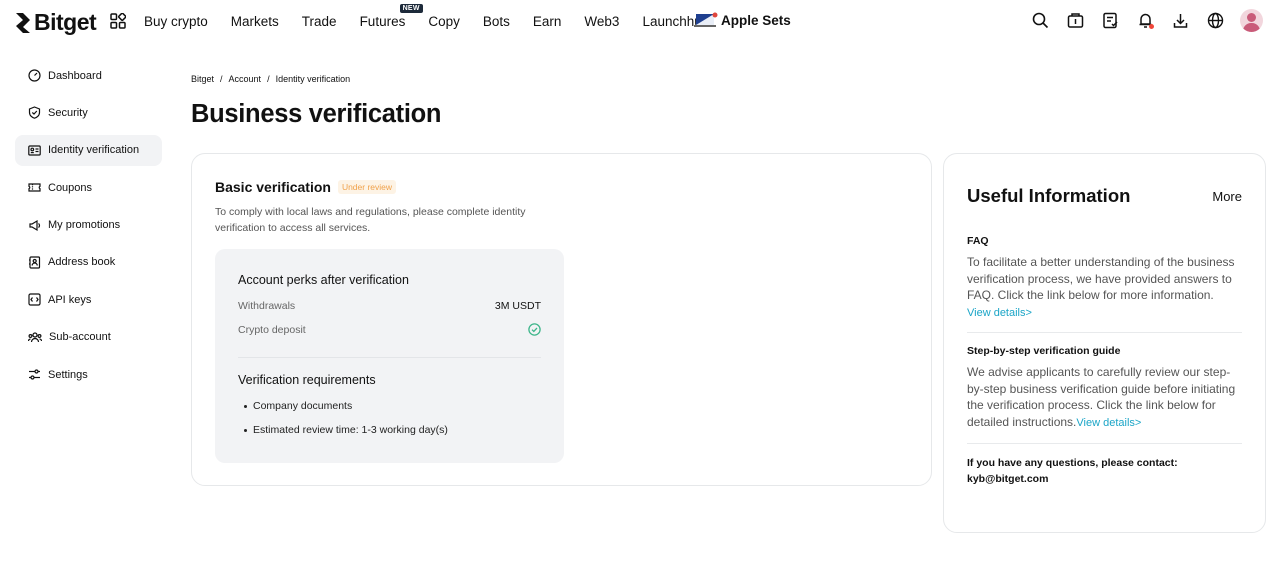  What do you see at coordinates (1151, 26) in the screenshot?
I see `notification-dot` at bounding box center [1151, 26].